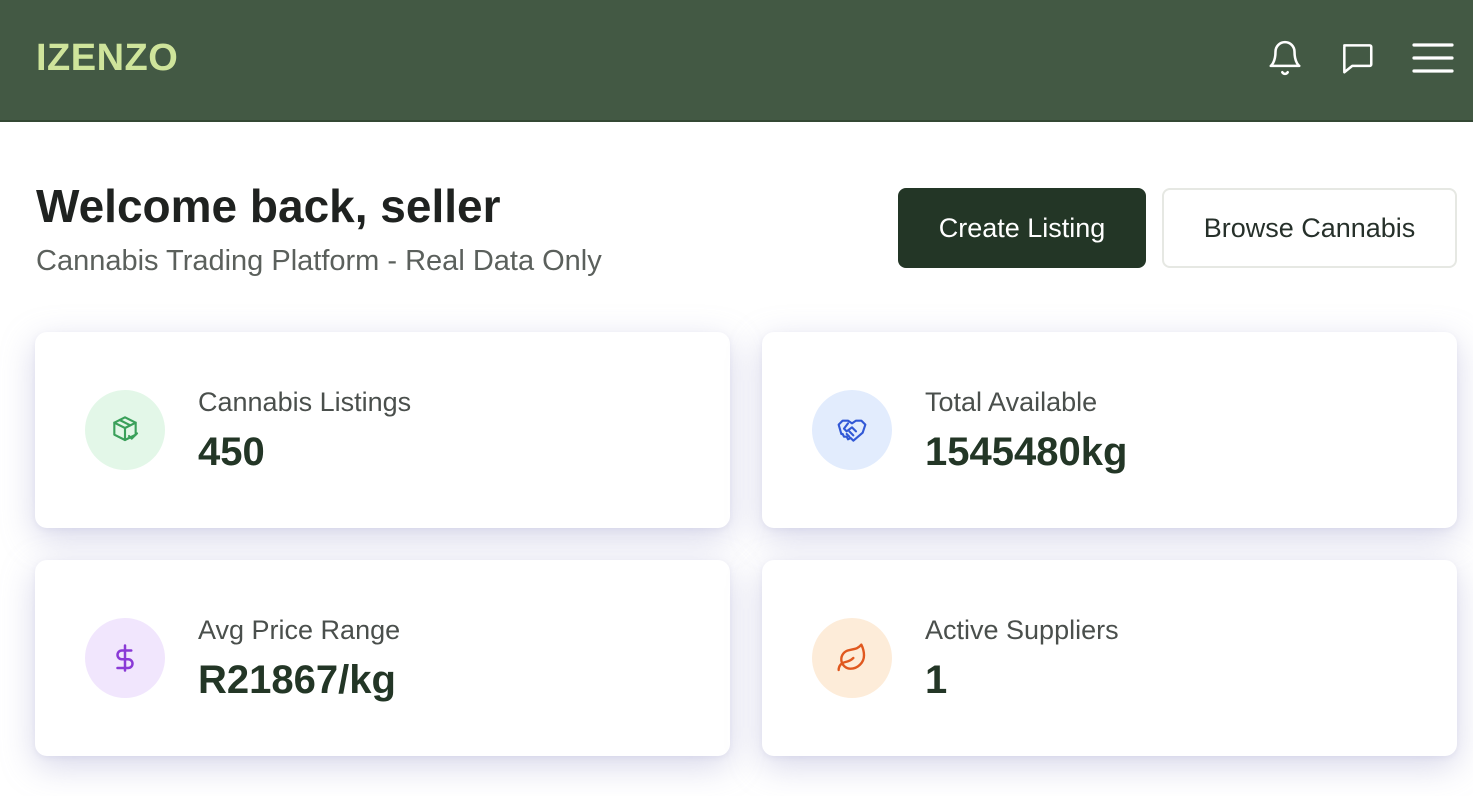  I want to click on stat-value: R21867/kg, so click(297, 680).